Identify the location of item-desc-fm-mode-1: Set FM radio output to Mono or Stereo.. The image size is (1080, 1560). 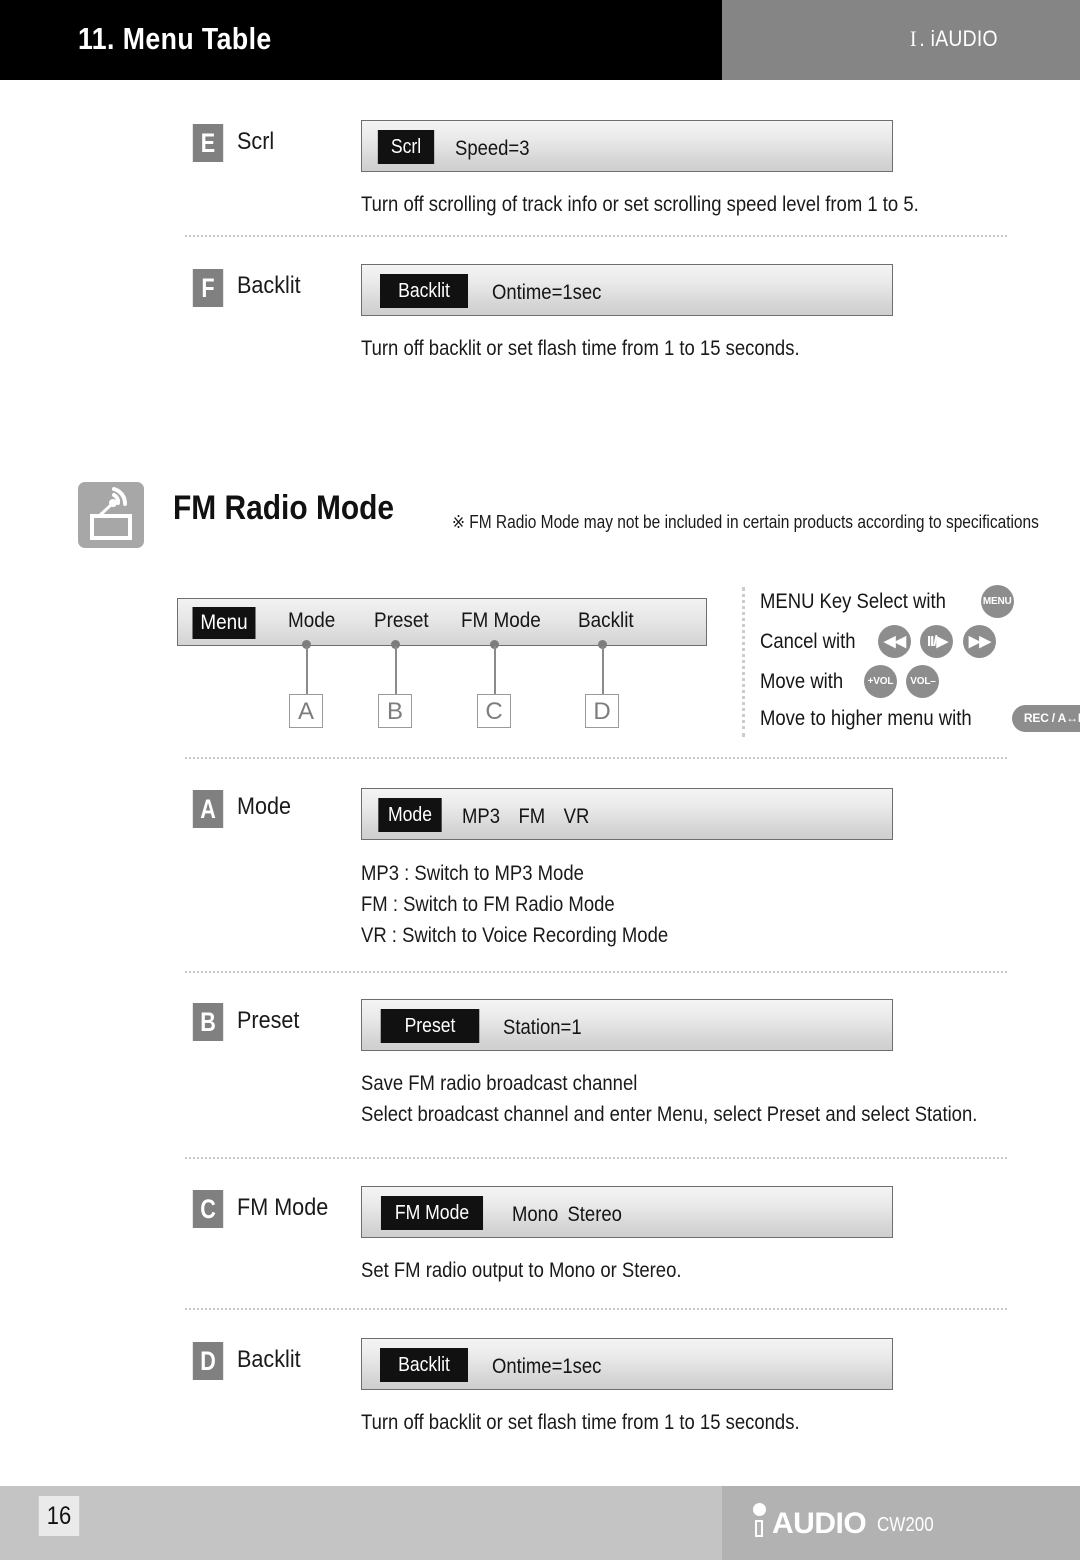
(521, 1270).